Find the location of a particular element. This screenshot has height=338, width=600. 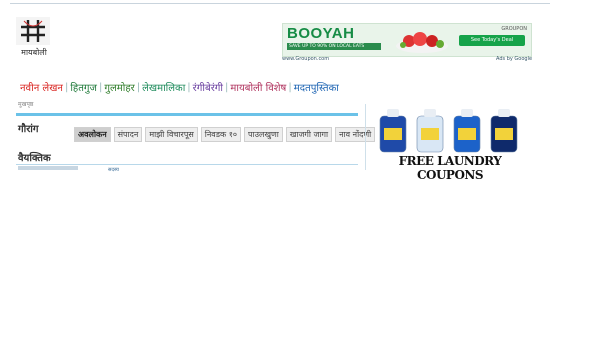

tab-4: पाउलखुणा is located at coordinates (263, 134).